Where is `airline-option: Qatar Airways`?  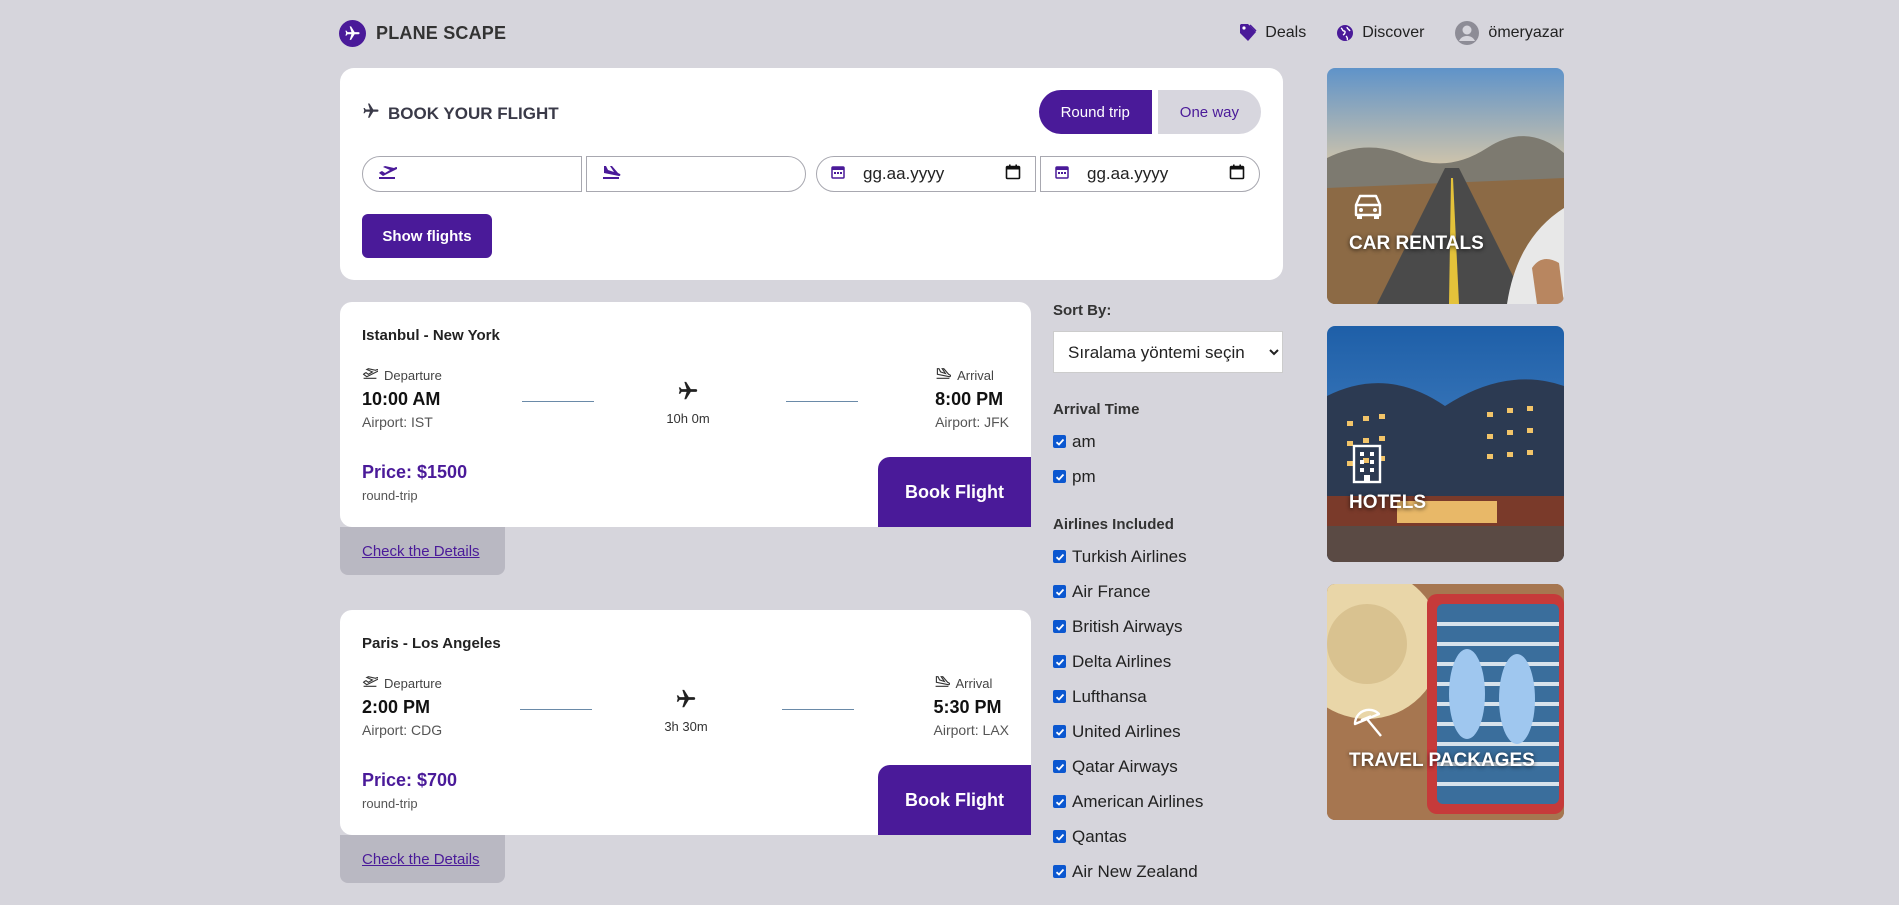
airline-option: Qatar Airways is located at coordinates (1168, 766).